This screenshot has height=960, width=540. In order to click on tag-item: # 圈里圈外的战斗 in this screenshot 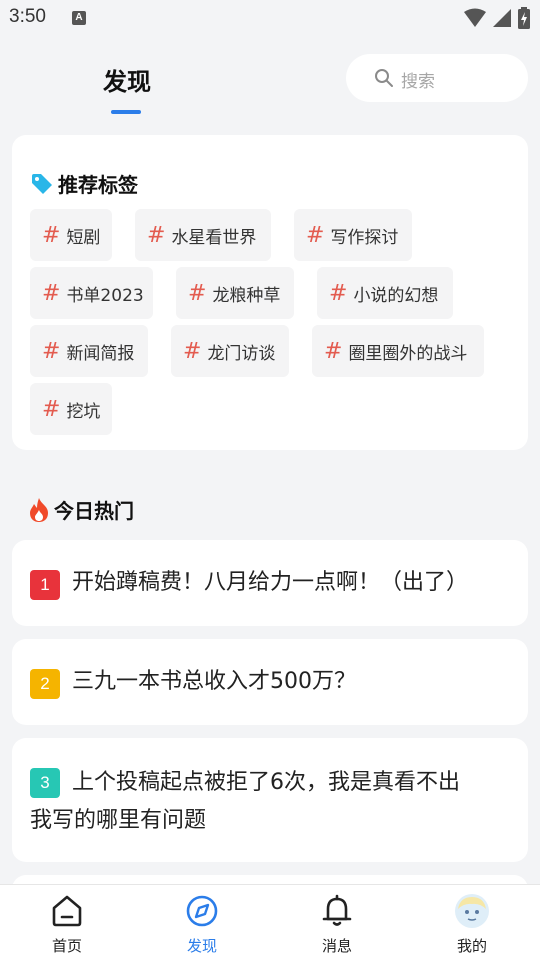, I will do `click(398, 351)`.